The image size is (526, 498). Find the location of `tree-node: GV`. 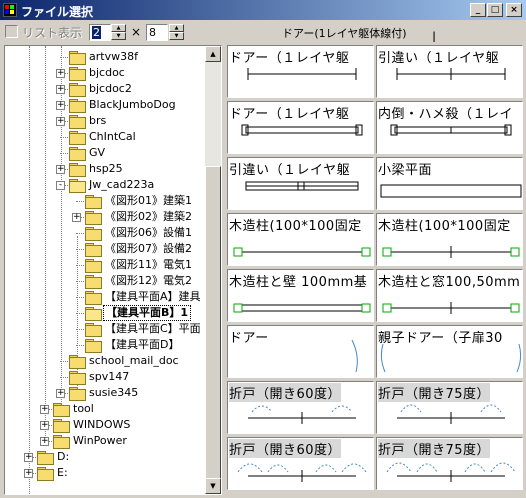

tree-node: GV is located at coordinates (105, 153).